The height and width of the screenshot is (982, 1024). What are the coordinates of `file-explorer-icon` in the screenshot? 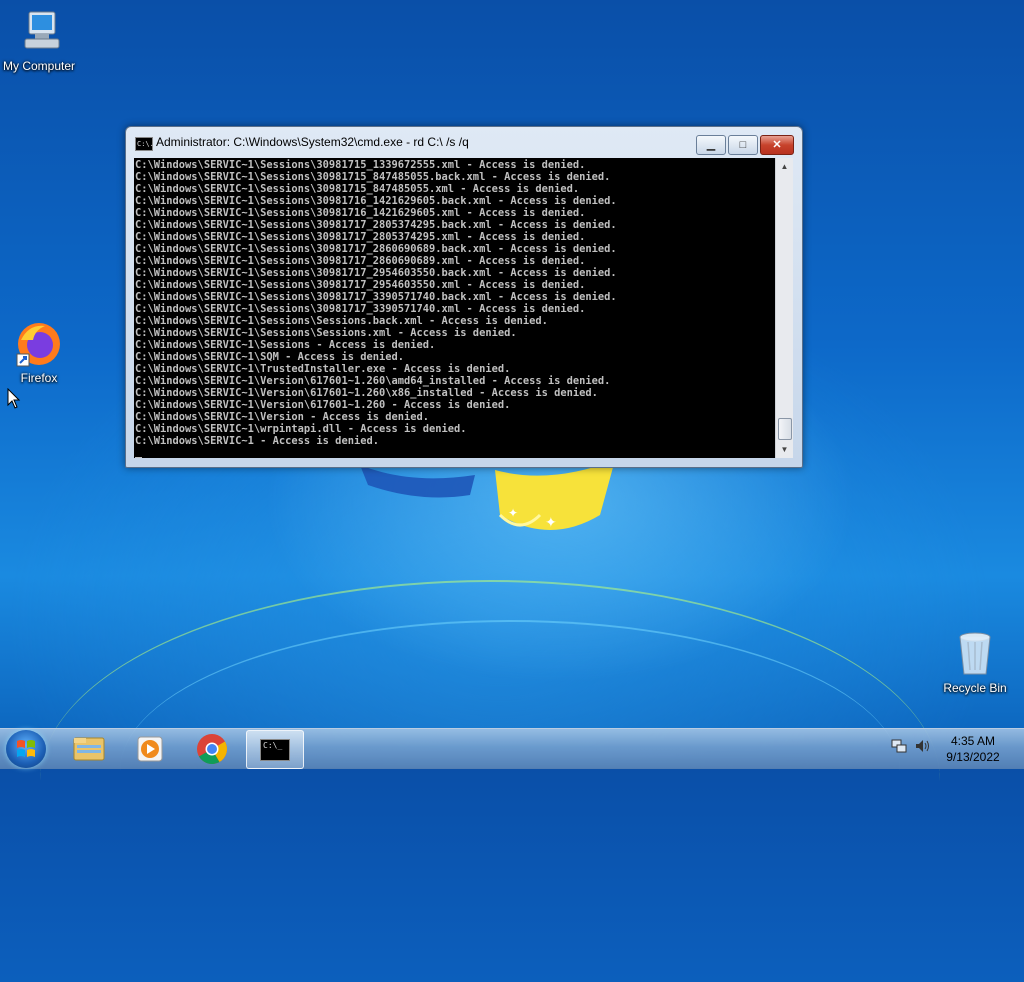 It's located at (89, 749).